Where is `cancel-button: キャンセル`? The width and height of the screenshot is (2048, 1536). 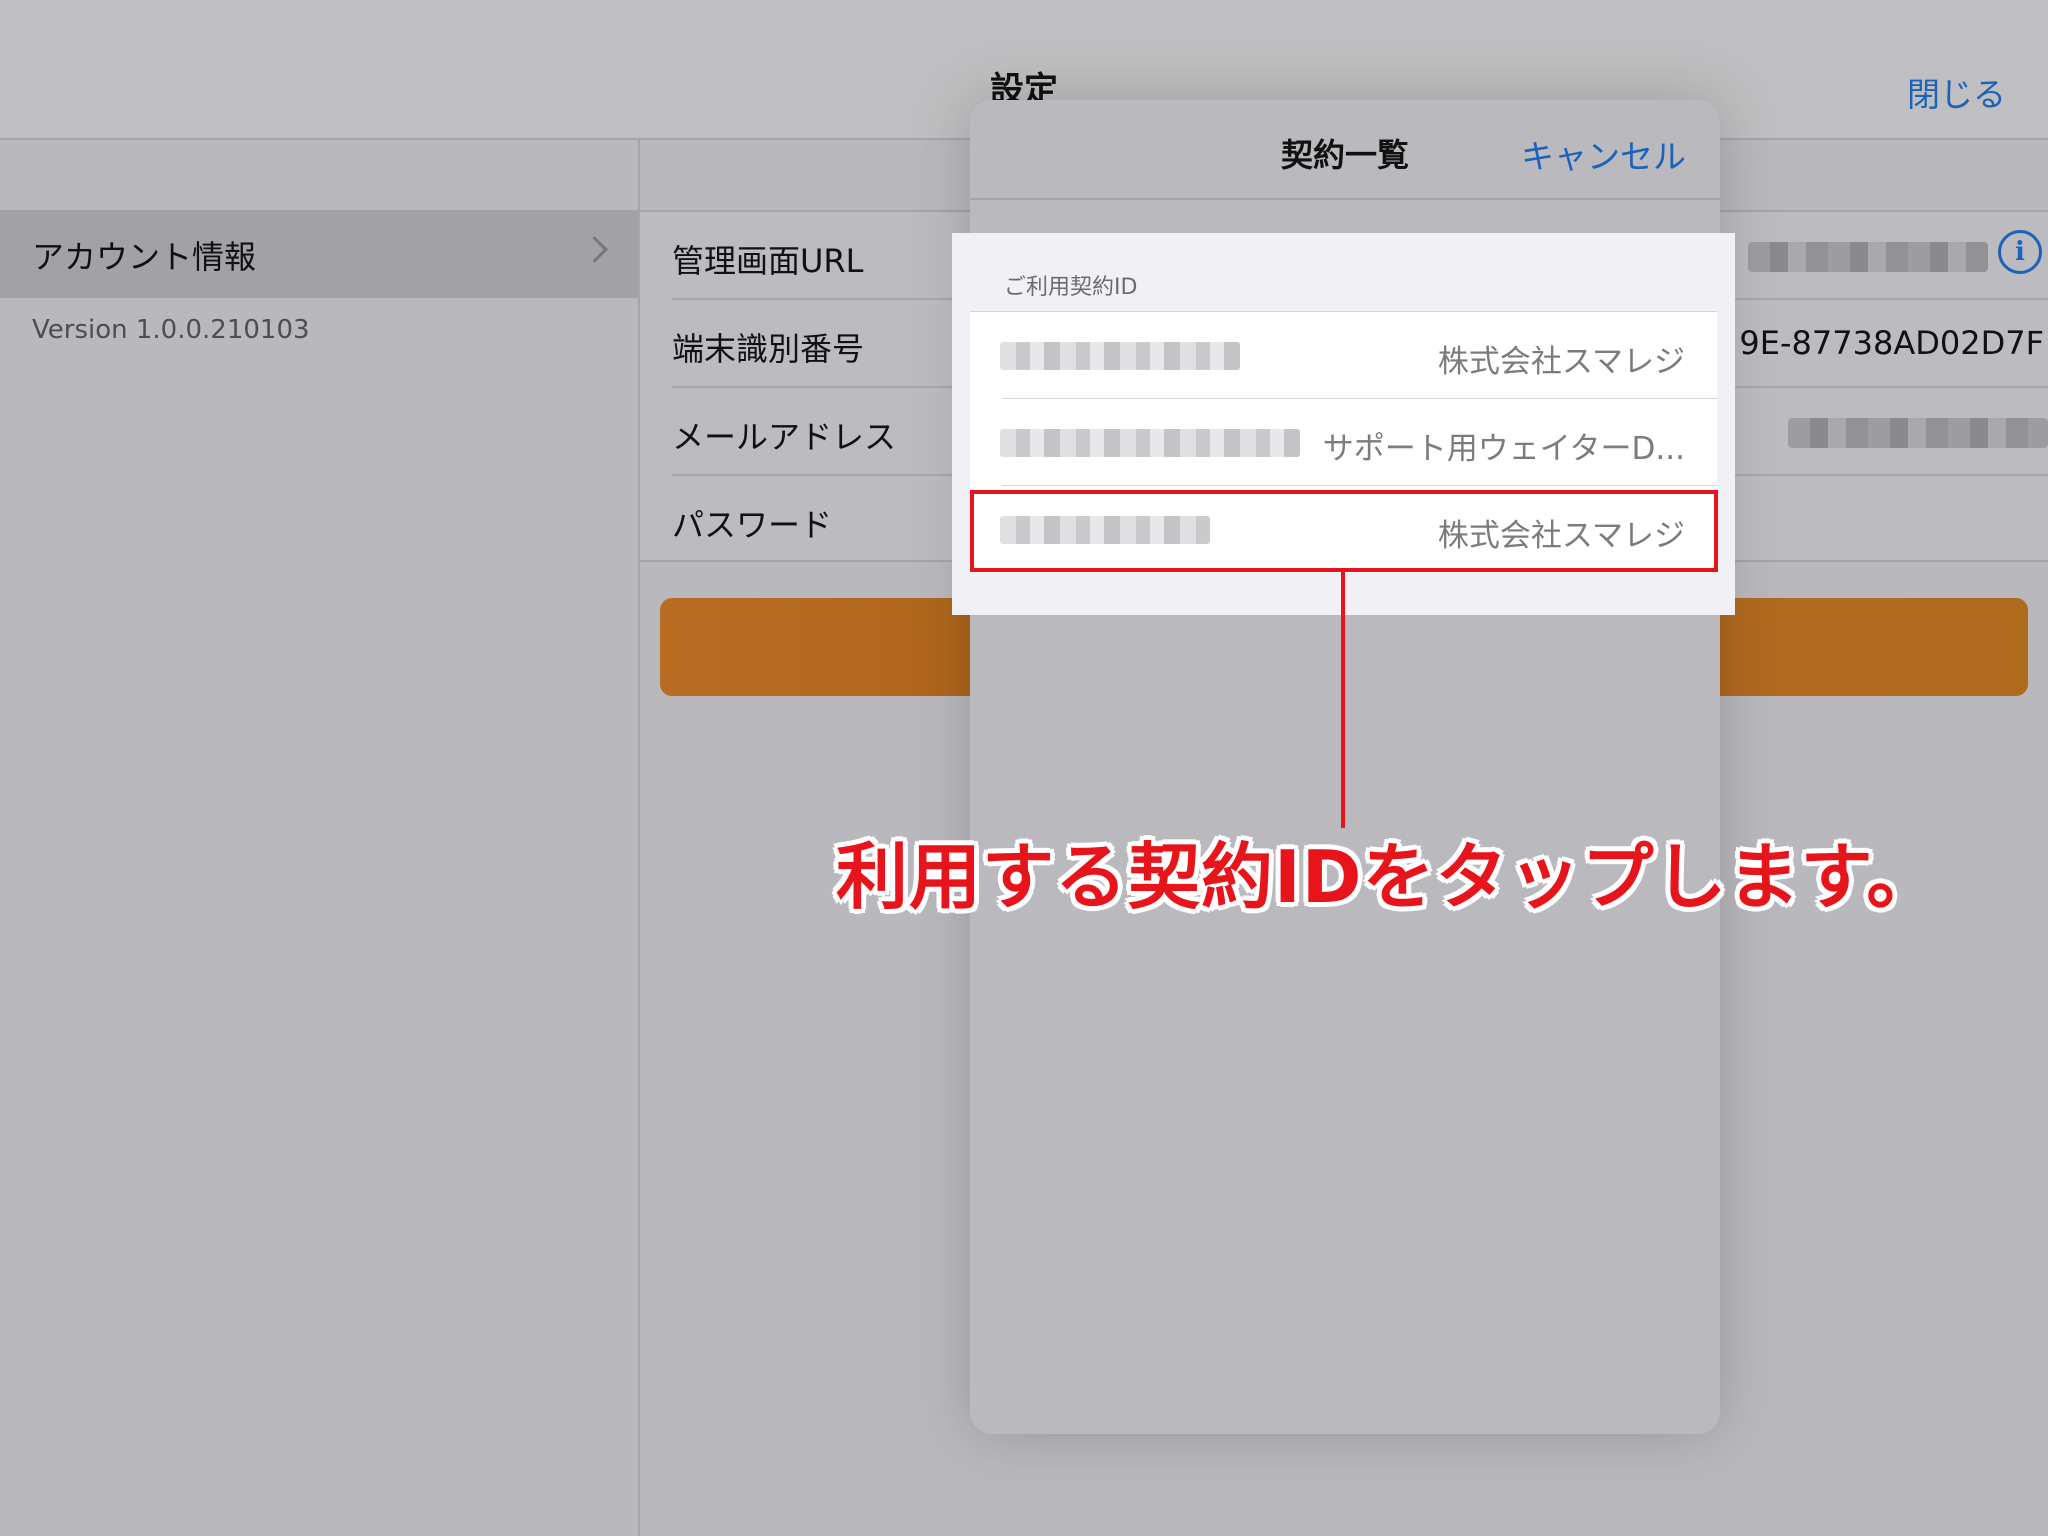
cancel-button: キャンセル is located at coordinates (1603, 154).